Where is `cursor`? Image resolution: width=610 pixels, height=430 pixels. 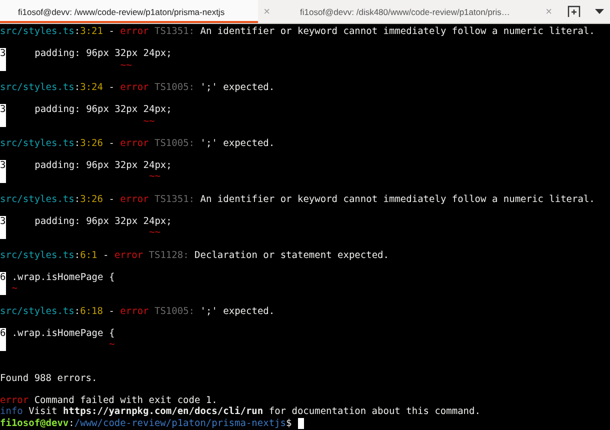 cursor is located at coordinates (301, 423).